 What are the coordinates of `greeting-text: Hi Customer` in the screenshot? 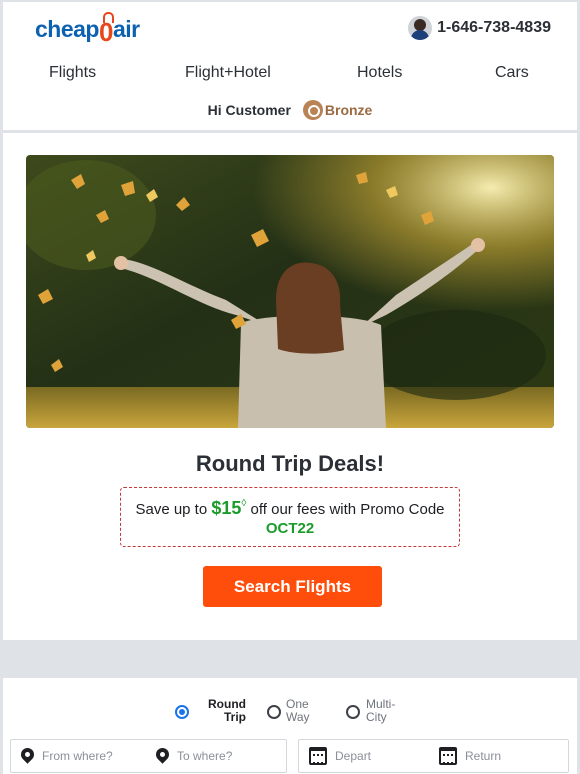 It's located at (249, 110).